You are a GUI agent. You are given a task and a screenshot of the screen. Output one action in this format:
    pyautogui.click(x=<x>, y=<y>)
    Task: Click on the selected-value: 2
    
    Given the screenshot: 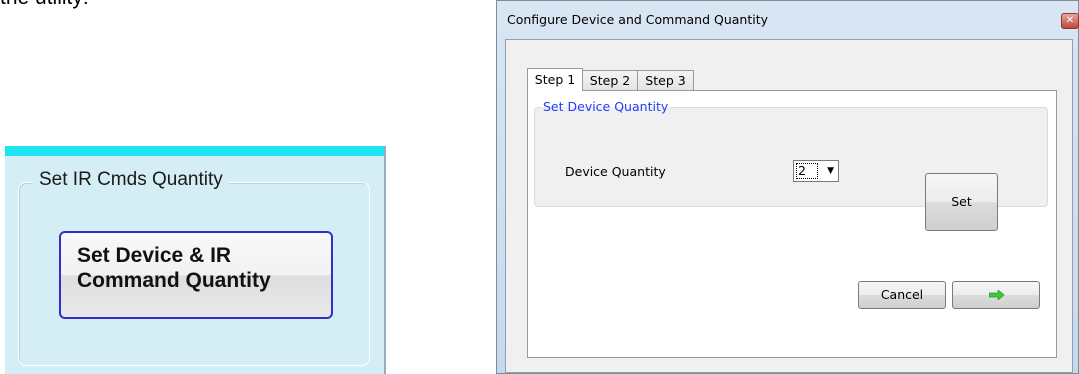 What is the action you would take?
    pyautogui.click(x=807, y=171)
    